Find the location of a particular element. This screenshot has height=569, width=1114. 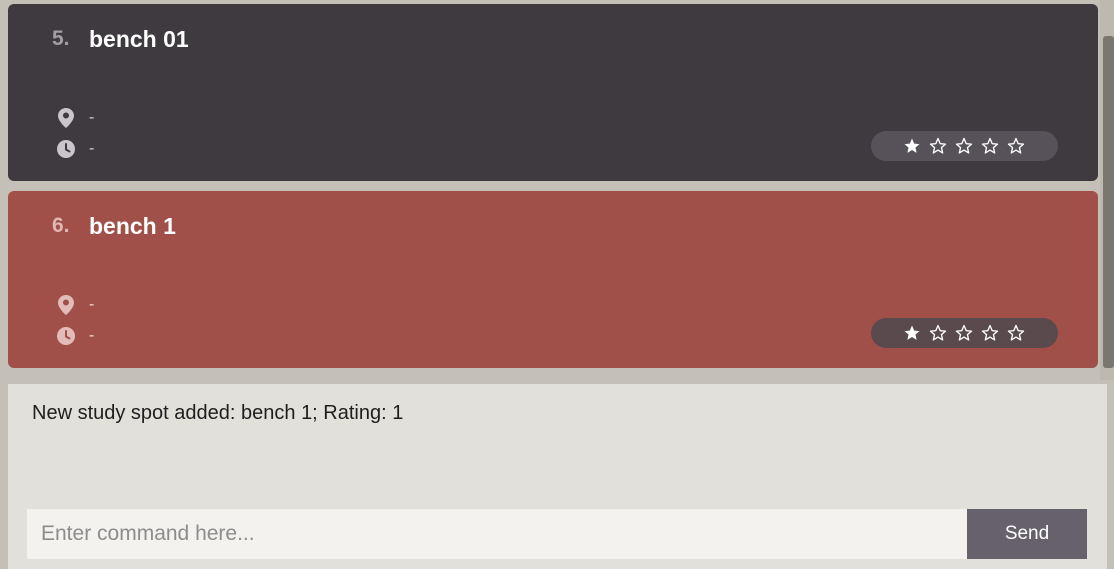

send-button: Send is located at coordinates (1027, 534).